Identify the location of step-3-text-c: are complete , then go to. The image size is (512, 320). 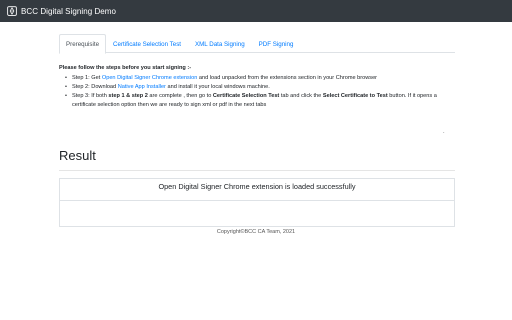
(180, 96).